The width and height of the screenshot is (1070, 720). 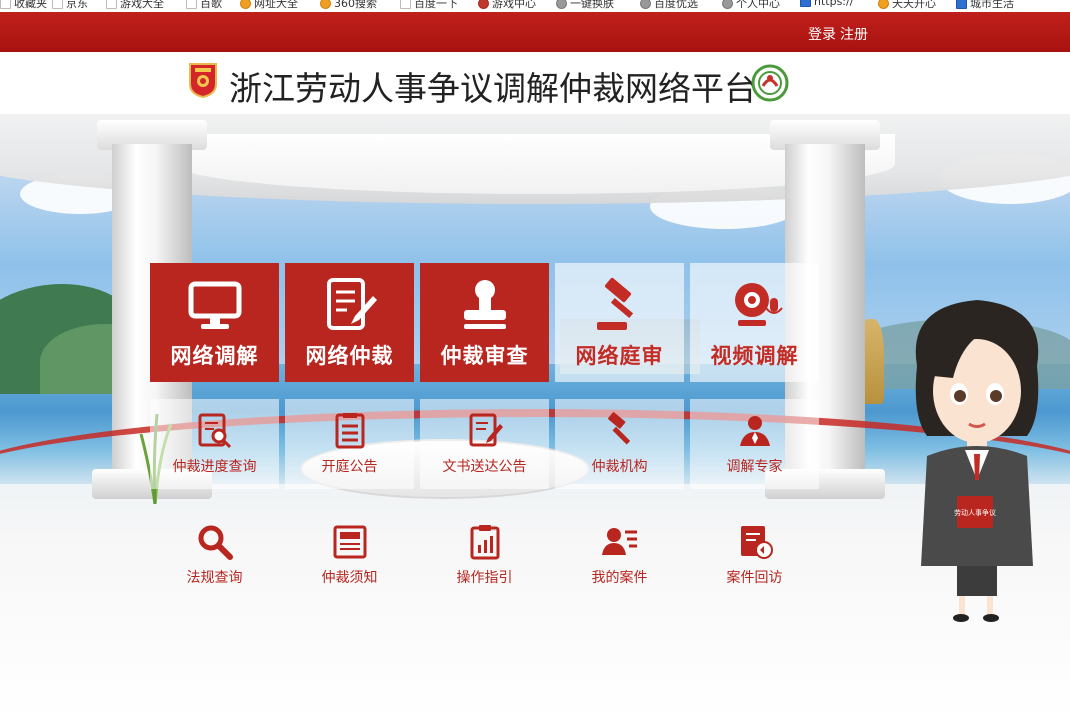 What do you see at coordinates (214, 467) in the screenshot?
I see `link-label: 仲裁进度查询` at bounding box center [214, 467].